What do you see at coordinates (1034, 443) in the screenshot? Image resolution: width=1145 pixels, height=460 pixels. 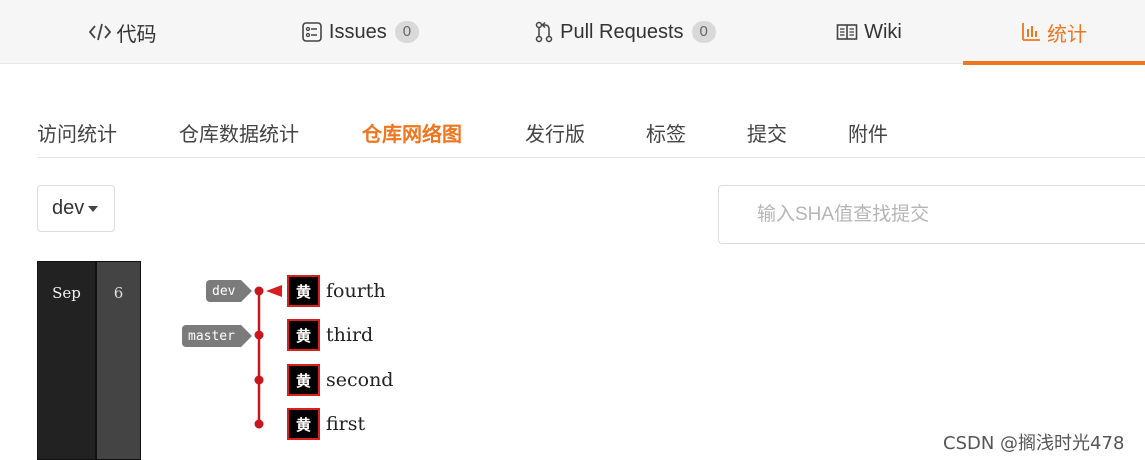 I see `watermark: CSDN @搁浅时光478` at bounding box center [1034, 443].